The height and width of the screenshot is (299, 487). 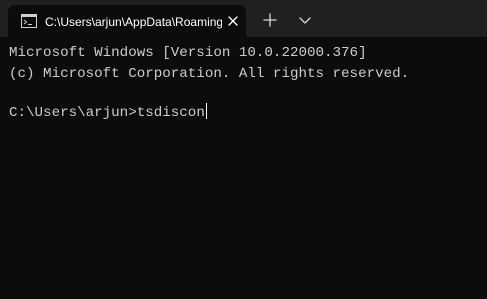 What do you see at coordinates (206, 111) in the screenshot?
I see `text-cursor` at bounding box center [206, 111].